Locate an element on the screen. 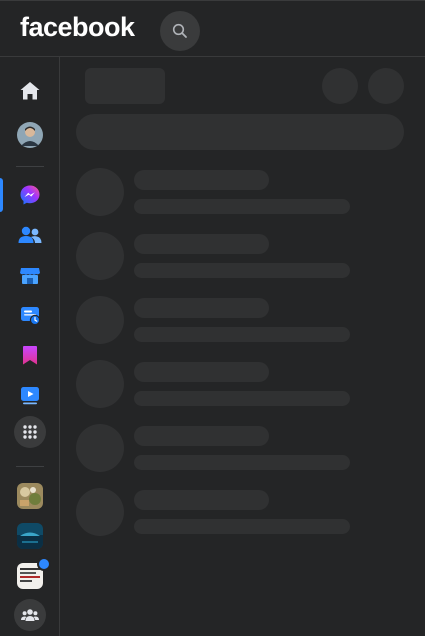  home-icon is located at coordinates (30, 91).